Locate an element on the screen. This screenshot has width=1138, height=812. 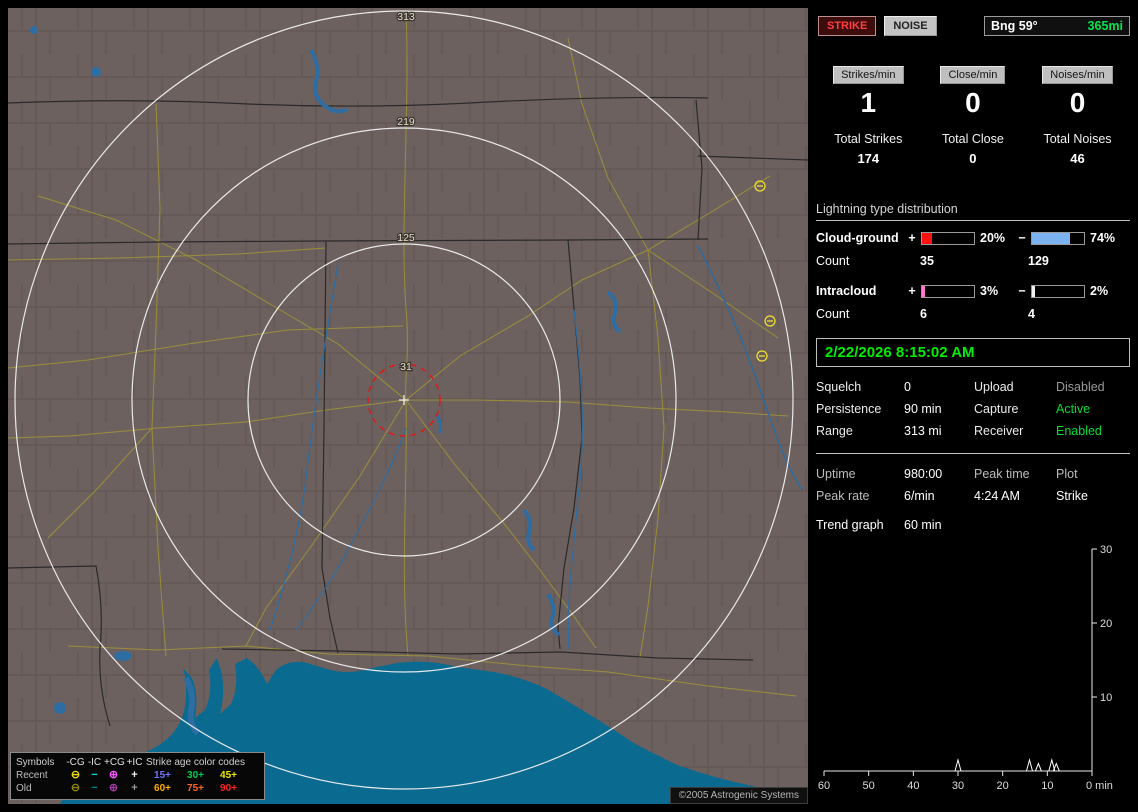
neg-ic-old-icon: − is located at coordinates (94, 788).